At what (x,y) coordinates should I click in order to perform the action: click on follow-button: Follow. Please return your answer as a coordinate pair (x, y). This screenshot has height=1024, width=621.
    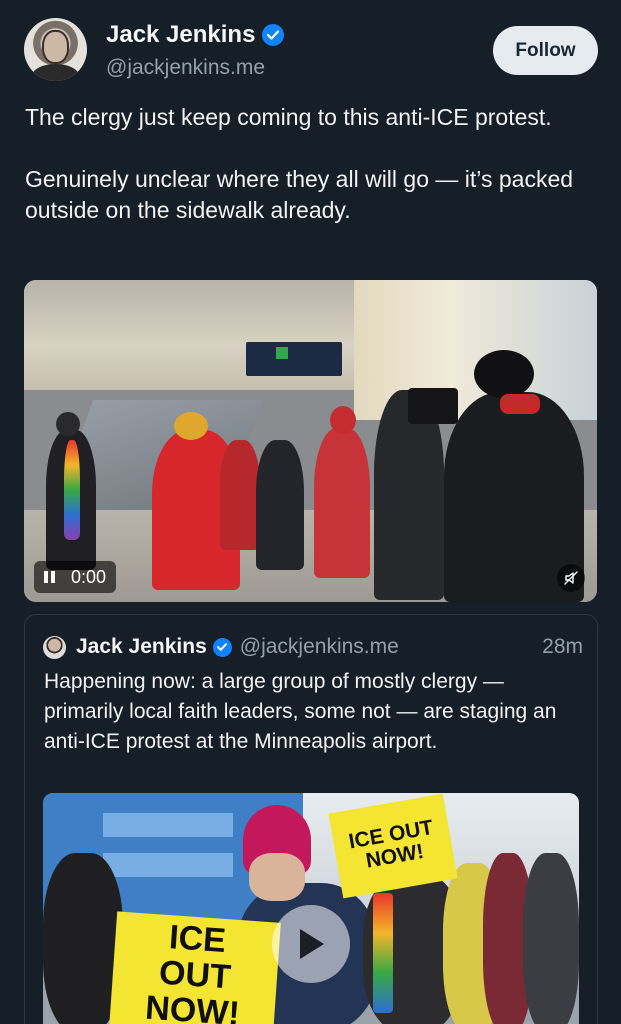
    Looking at the image, I should click on (545, 50).